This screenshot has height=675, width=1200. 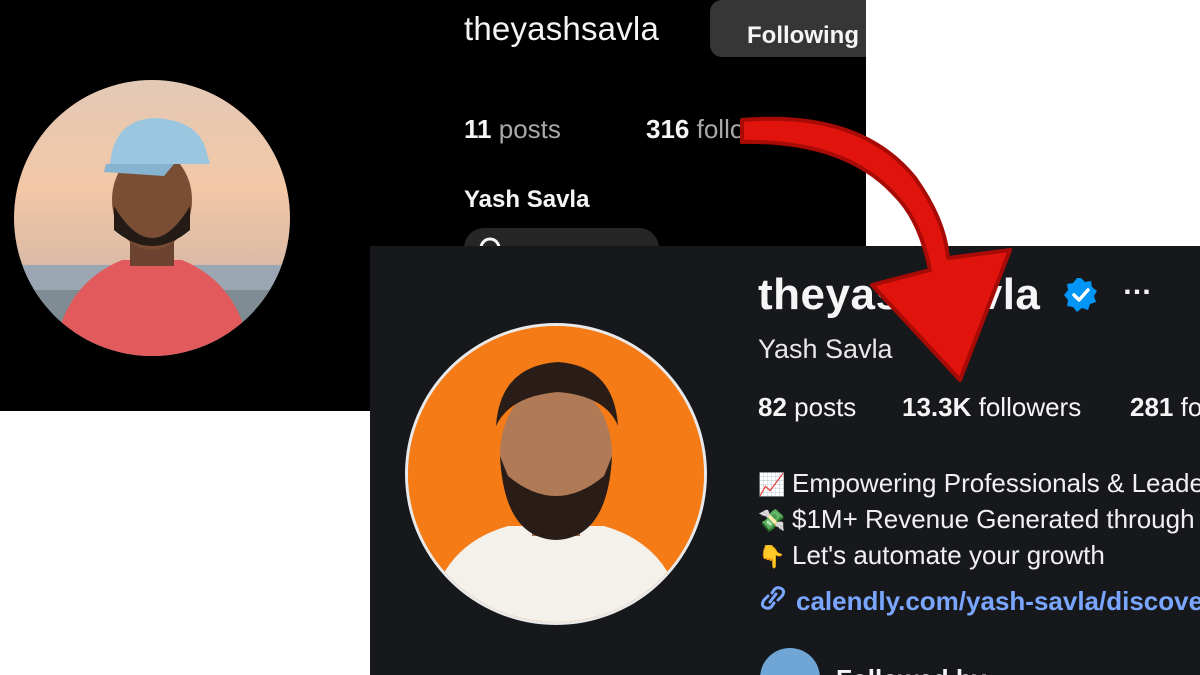 I want to click on old-followers-count: 316, so click(x=668, y=129).